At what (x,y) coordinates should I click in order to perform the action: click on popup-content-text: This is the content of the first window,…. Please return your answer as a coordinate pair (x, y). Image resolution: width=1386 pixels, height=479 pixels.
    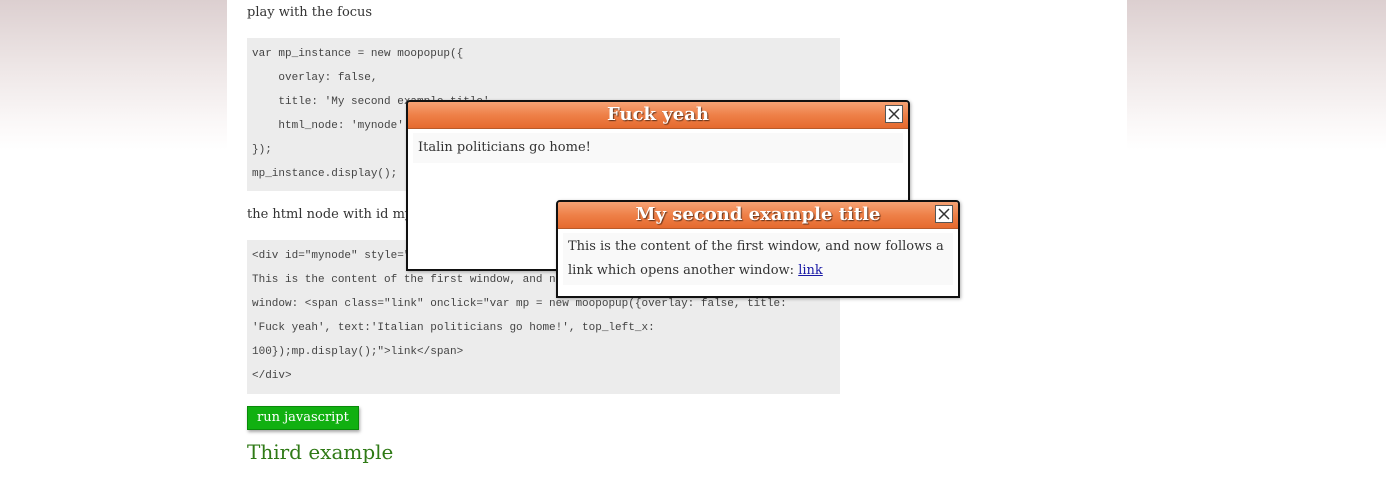
    Looking at the image, I should click on (756, 258).